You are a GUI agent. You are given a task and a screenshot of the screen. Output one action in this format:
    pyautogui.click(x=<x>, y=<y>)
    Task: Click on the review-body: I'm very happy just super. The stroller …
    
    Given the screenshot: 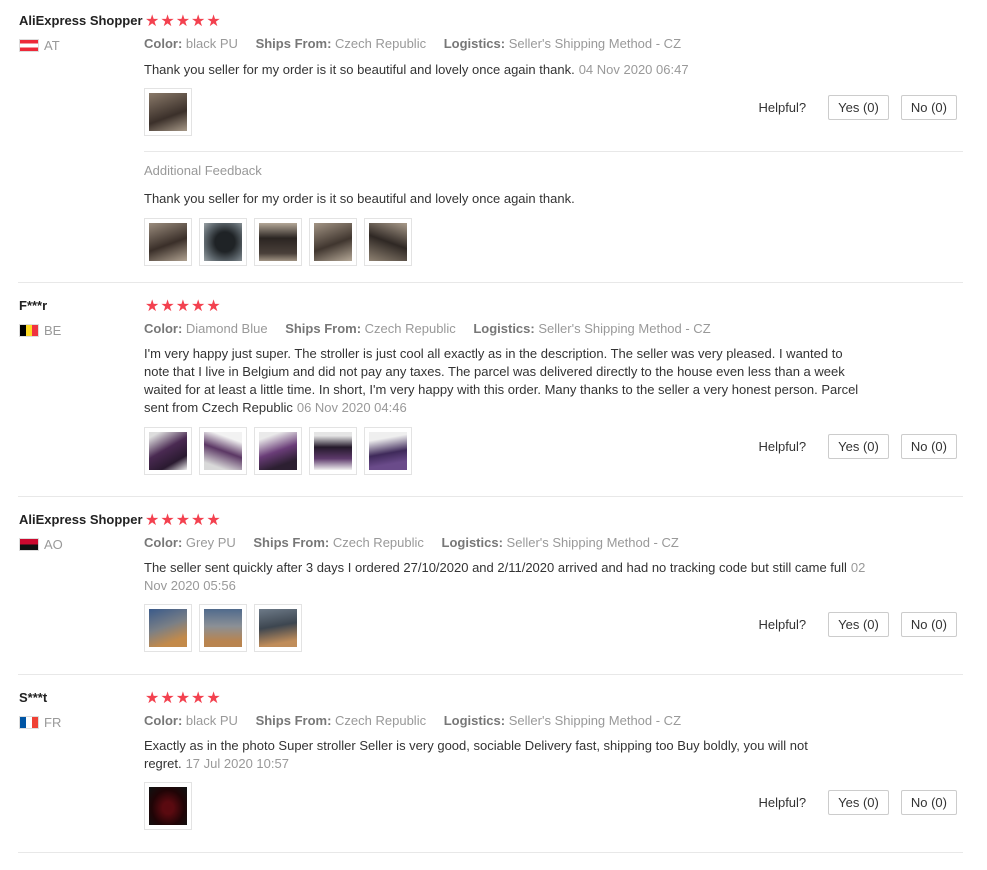 What is the action you would take?
    pyautogui.click(x=501, y=380)
    